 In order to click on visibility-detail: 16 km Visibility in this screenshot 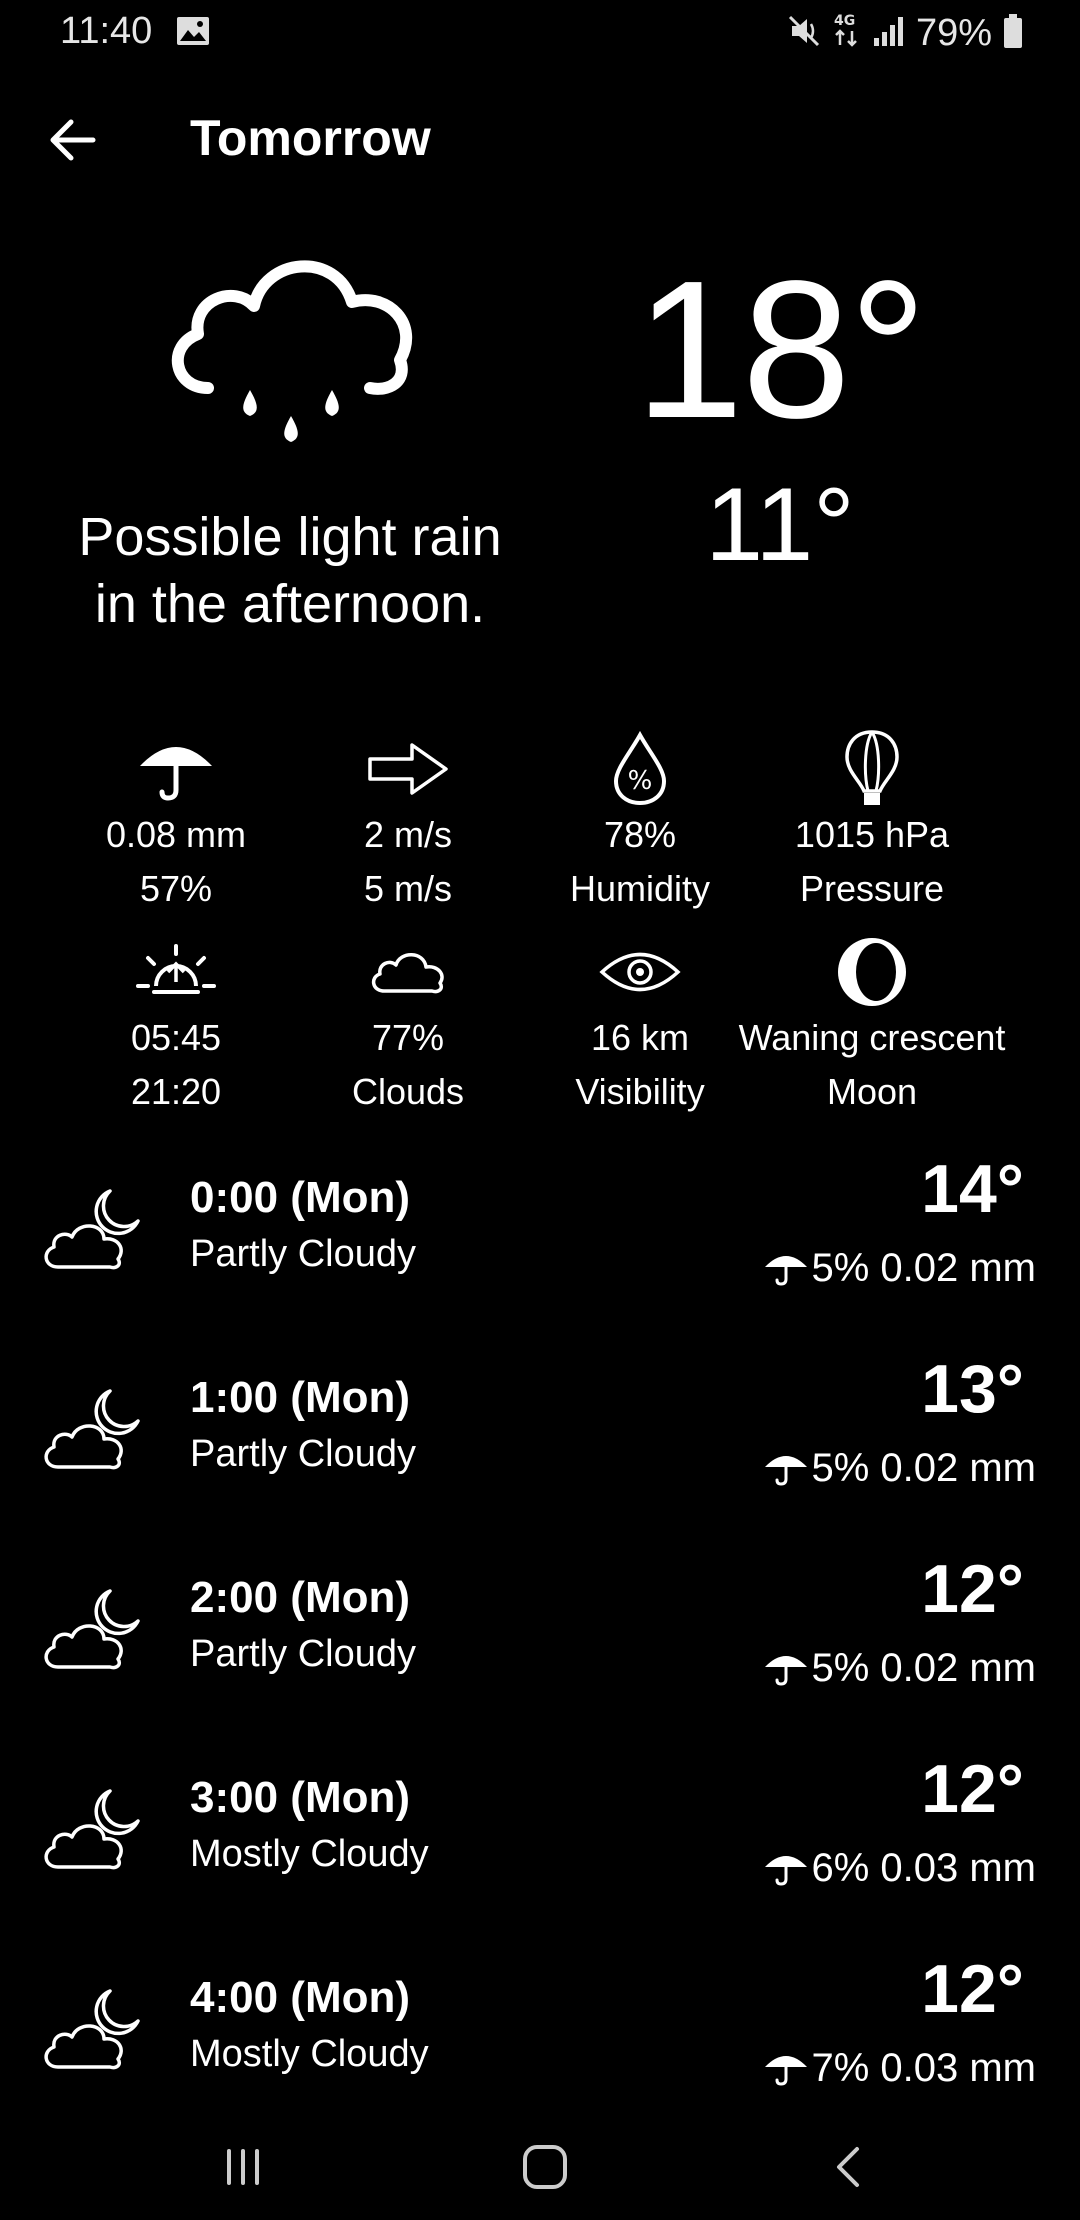, I will do `click(640, 1034)`.